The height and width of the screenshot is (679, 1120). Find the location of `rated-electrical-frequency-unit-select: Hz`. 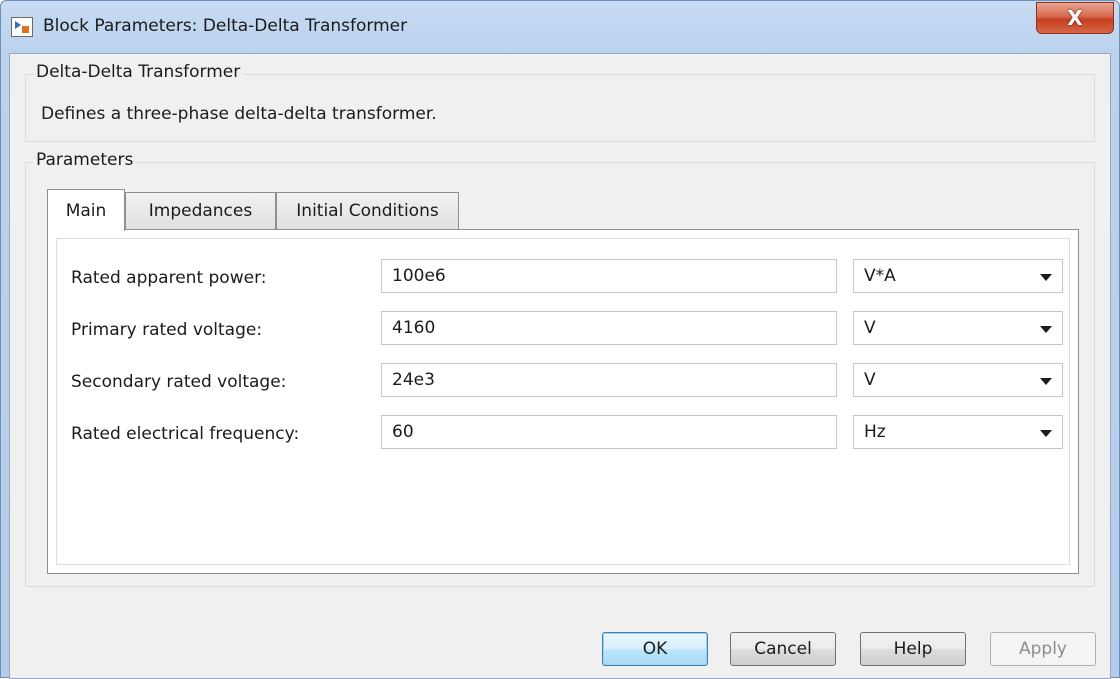

rated-electrical-frequency-unit-select: Hz is located at coordinates (958, 432).